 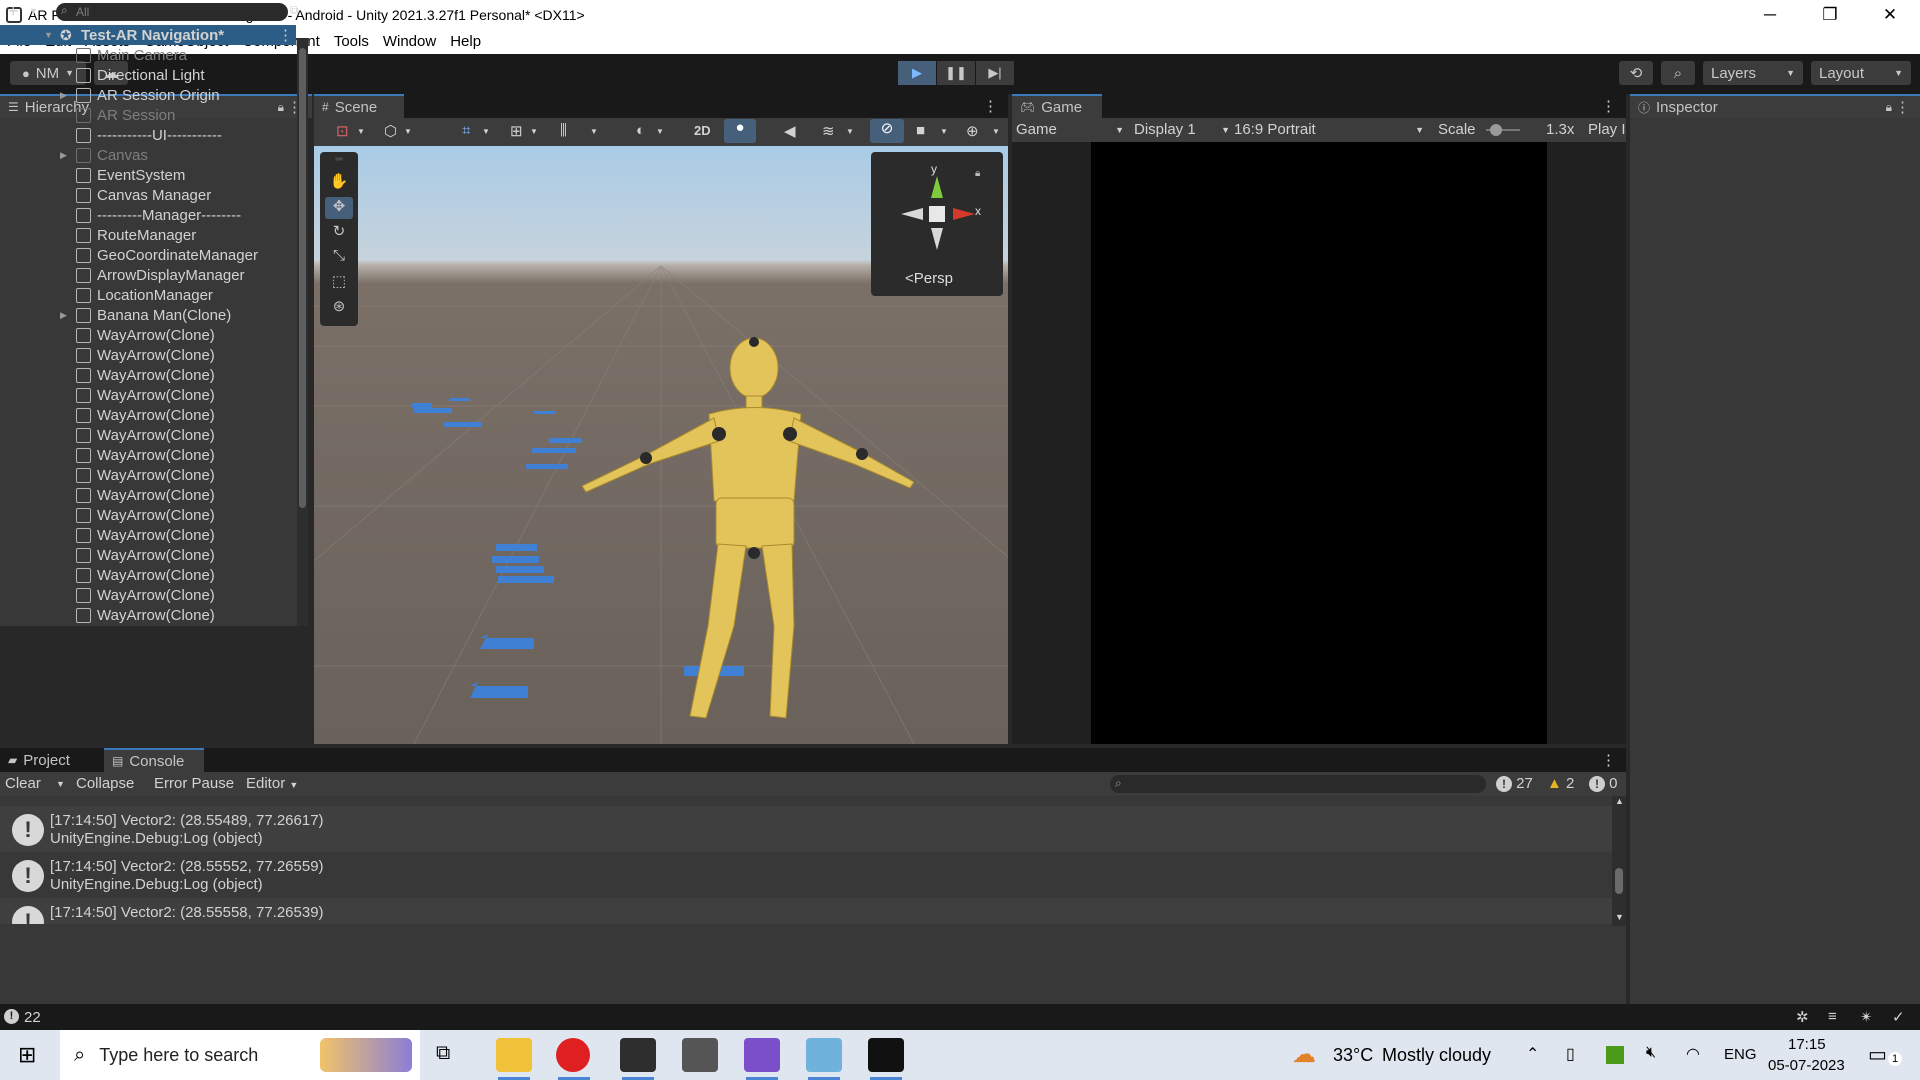 I want to click on tab-inspector: ⓘ Inspector 🔒︎ ⋮, so click(x=1775, y=106).